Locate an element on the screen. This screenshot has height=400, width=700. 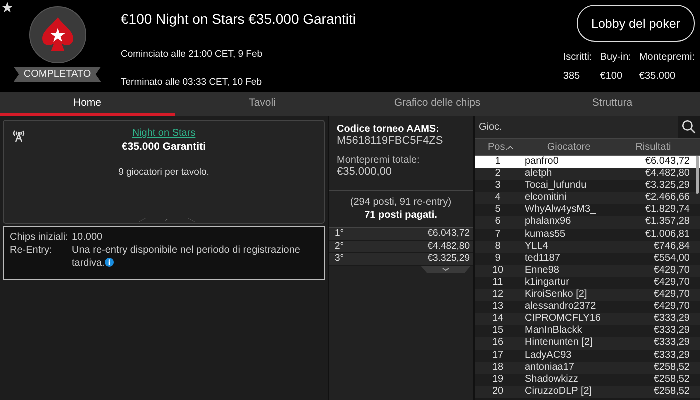
table-cell-text: ManInBlackk is located at coordinates (554, 331).